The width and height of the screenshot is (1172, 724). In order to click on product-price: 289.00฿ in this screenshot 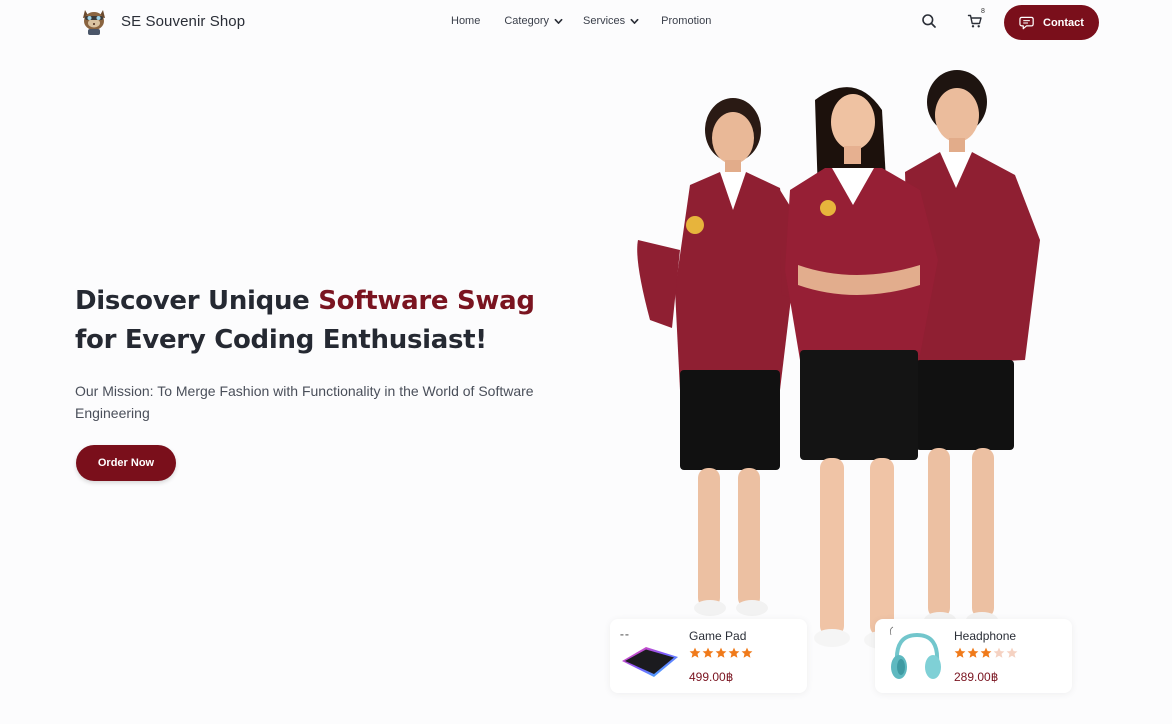, I will do `click(976, 677)`.